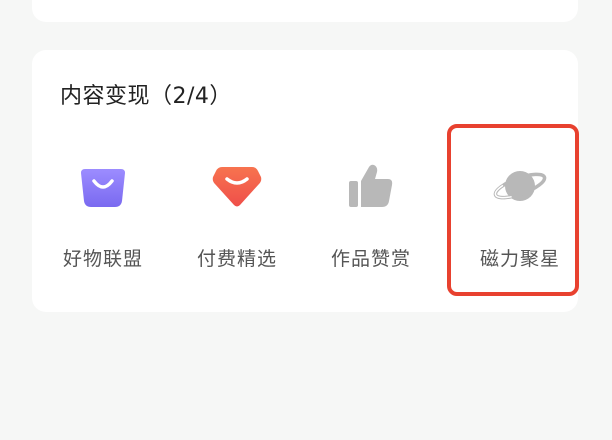 The height and width of the screenshot is (440, 612). Describe the element at coordinates (102, 259) in the screenshot. I see `item-label: 好物联盟` at that location.